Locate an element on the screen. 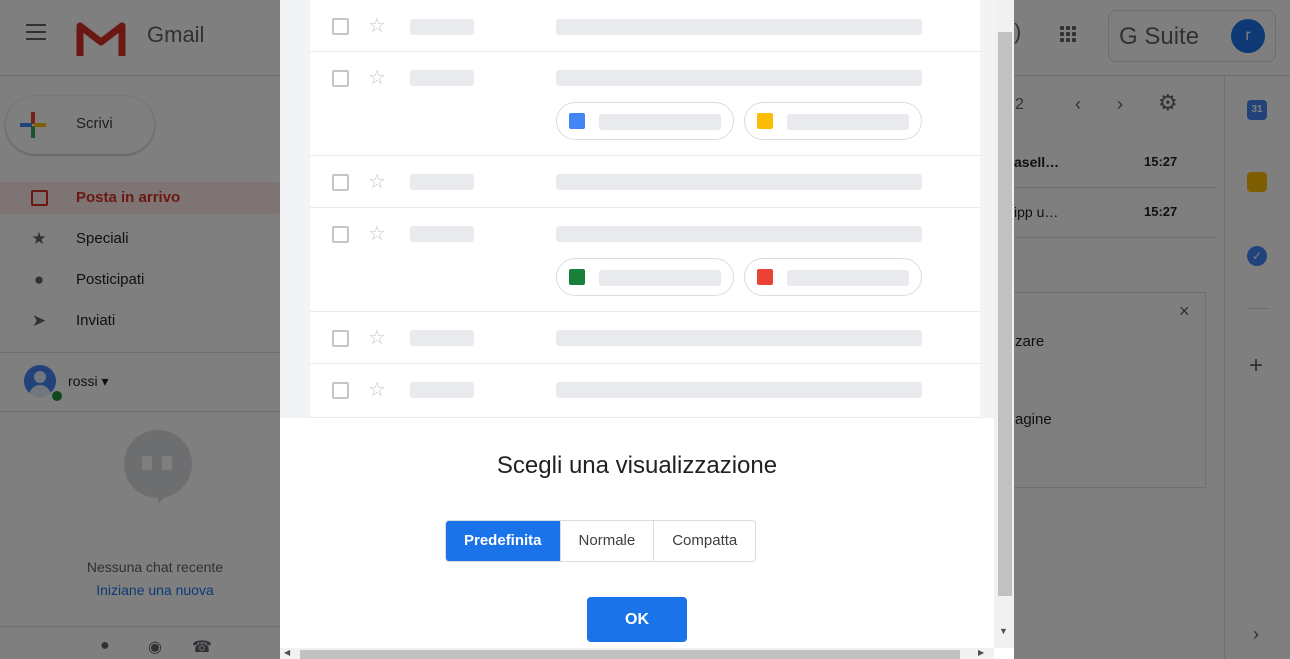 This screenshot has height=659, width=1290. horizontal-scrollbar: ◀ ▶ is located at coordinates (637, 653).